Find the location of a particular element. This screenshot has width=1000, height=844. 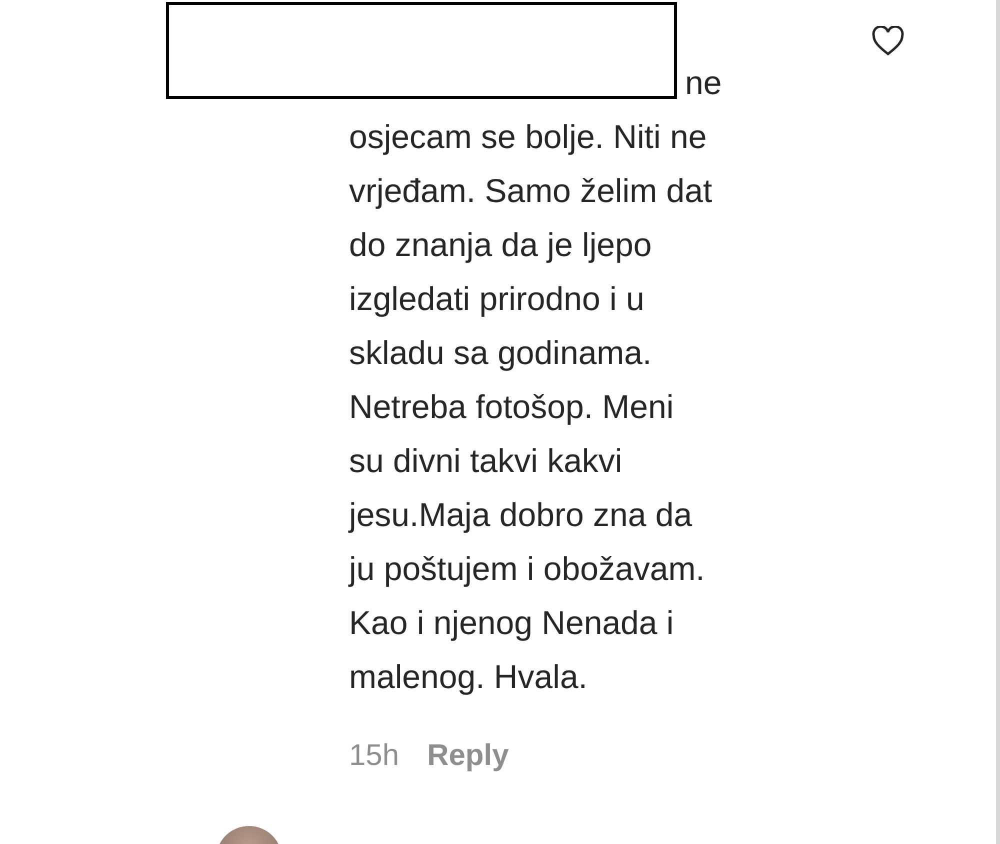

comment-text-line: ne is located at coordinates (703, 83).